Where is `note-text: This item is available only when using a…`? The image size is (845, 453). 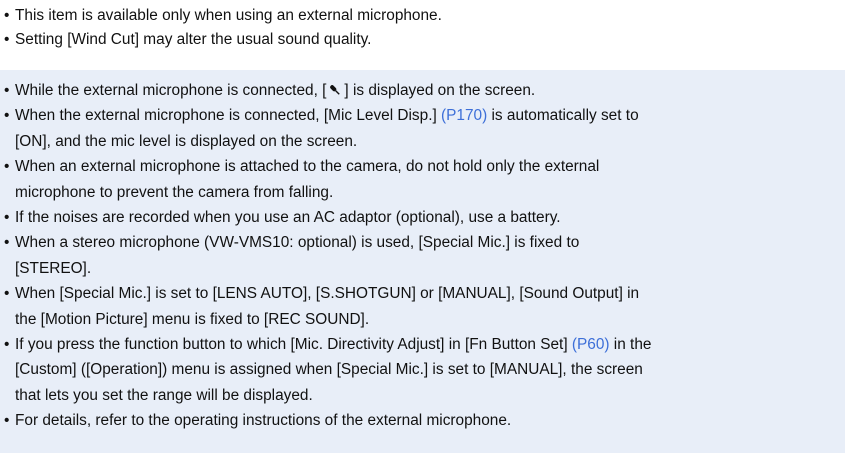
note-text: This item is available only when using a… is located at coordinates (228, 15).